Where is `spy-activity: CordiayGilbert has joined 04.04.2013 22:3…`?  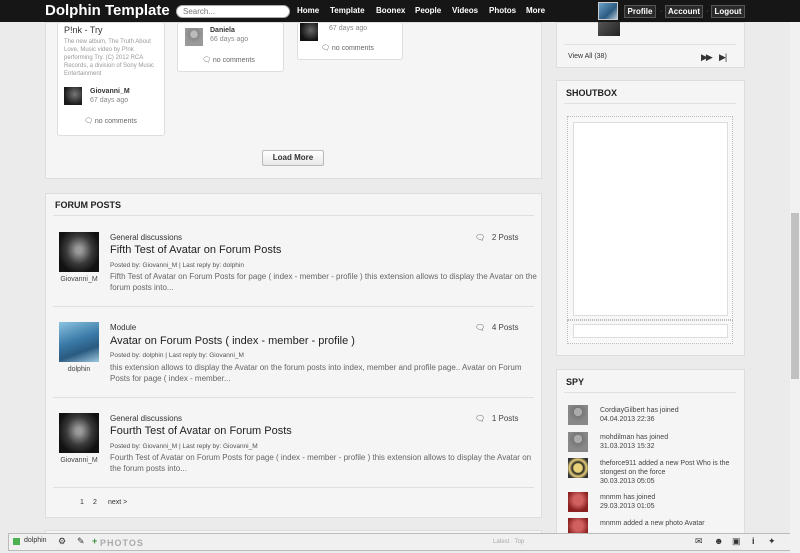
spy-activity: CordiayGilbert has joined 04.04.2013 22:3… is located at coordinates (670, 415).